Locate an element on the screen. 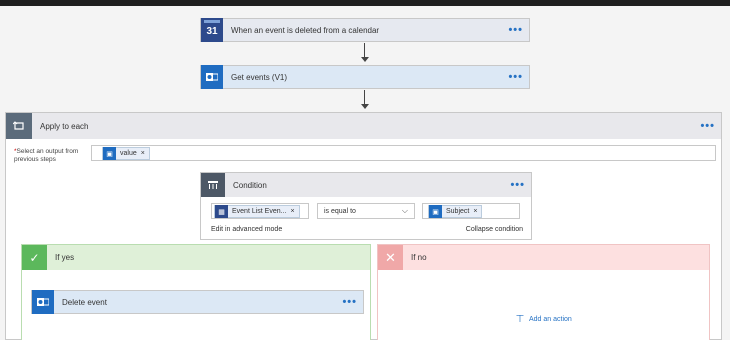 The width and height of the screenshot is (730, 340). select-output-input: ▣ value × is located at coordinates (403, 153).